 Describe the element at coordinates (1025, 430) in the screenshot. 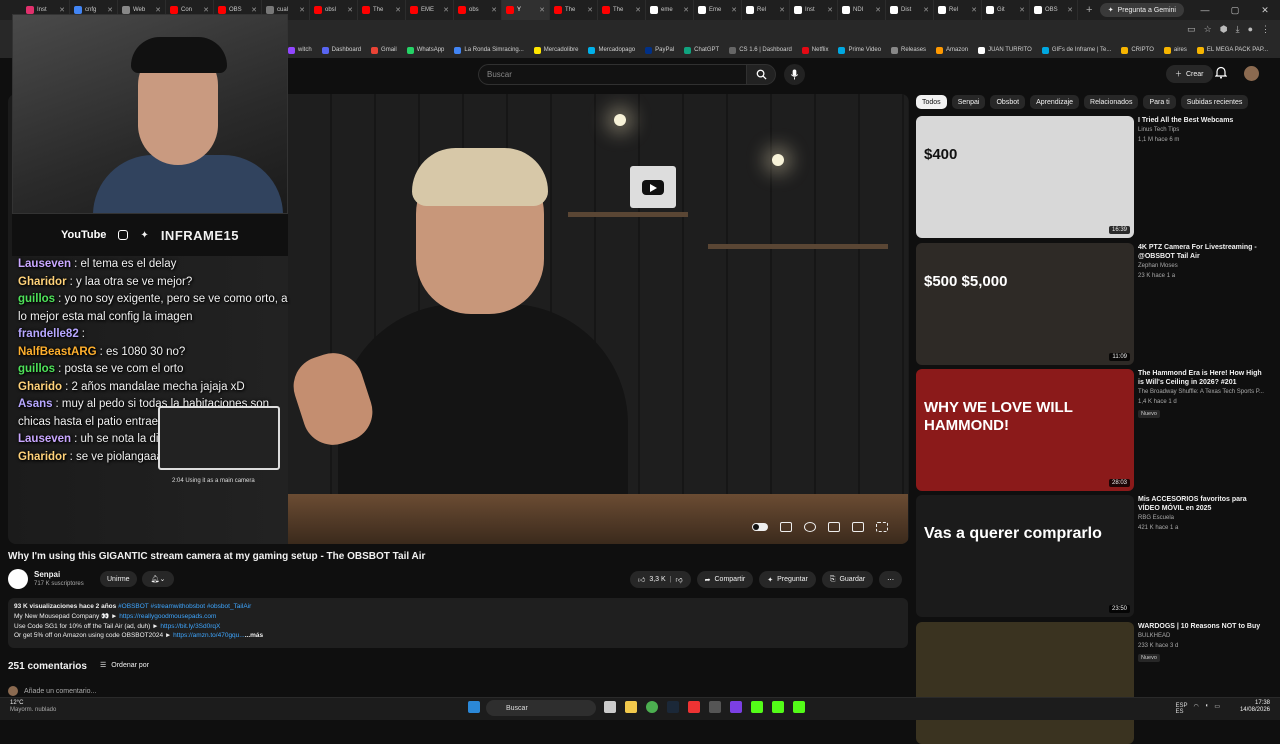

I see `recommendation-thumbnail: WHY WE LOVE WILL HAMMOND! 28:03` at that location.